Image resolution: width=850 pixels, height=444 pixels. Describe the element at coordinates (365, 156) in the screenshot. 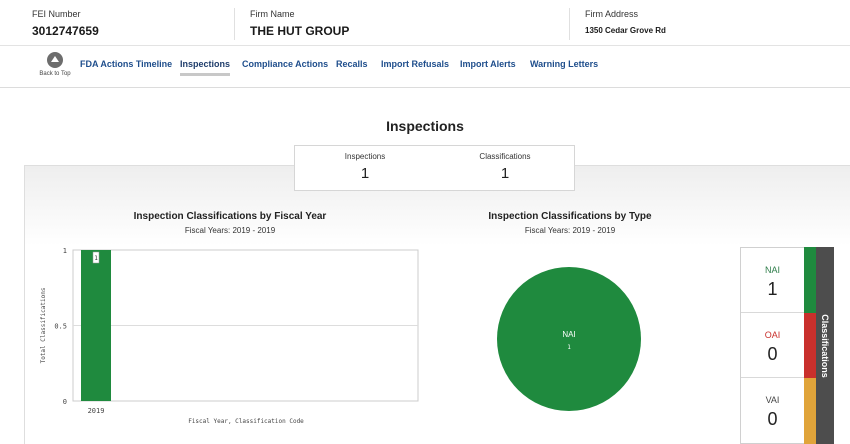

I see `summary-inspections-label: Inspections` at that location.